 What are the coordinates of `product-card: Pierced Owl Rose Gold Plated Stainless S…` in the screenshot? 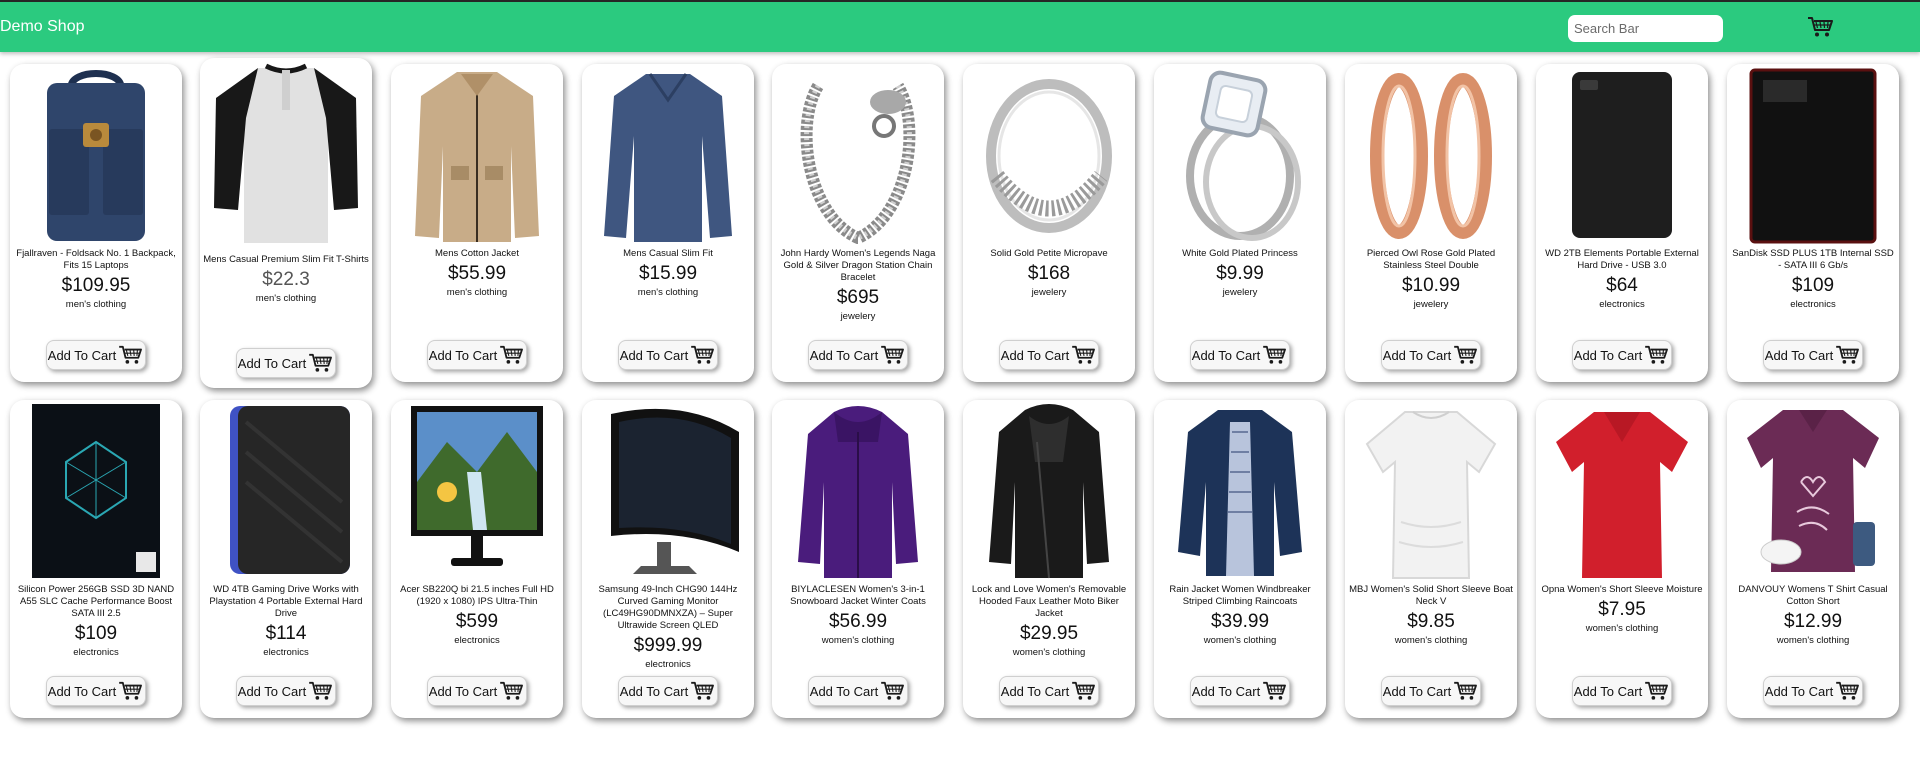 It's located at (1431, 223).